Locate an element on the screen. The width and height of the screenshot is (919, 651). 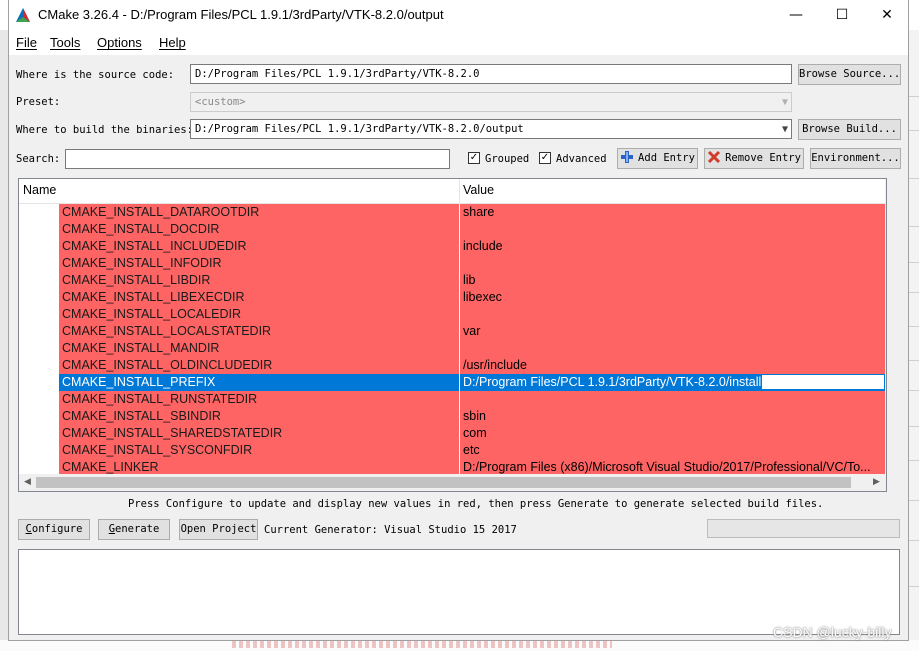
build-label: Where to build the binaries: is located at coordinates (105, 130).